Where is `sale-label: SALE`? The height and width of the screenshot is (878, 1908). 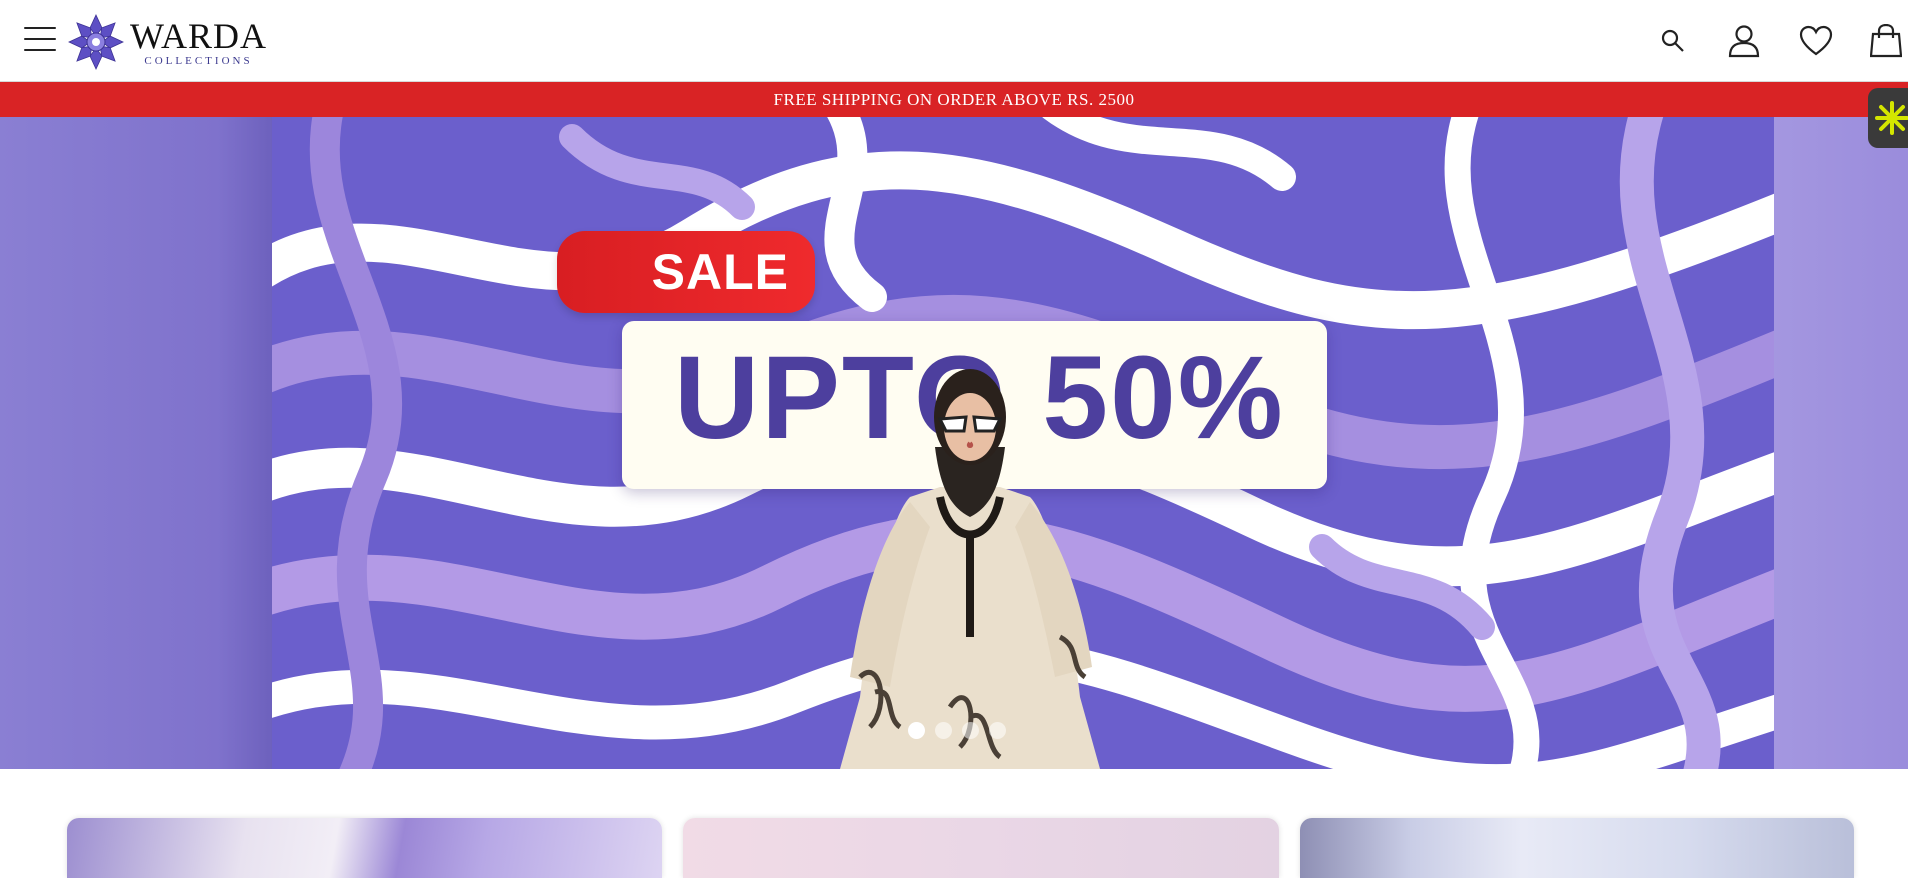
sale-label: SALE is located at coordinates (720, 272).